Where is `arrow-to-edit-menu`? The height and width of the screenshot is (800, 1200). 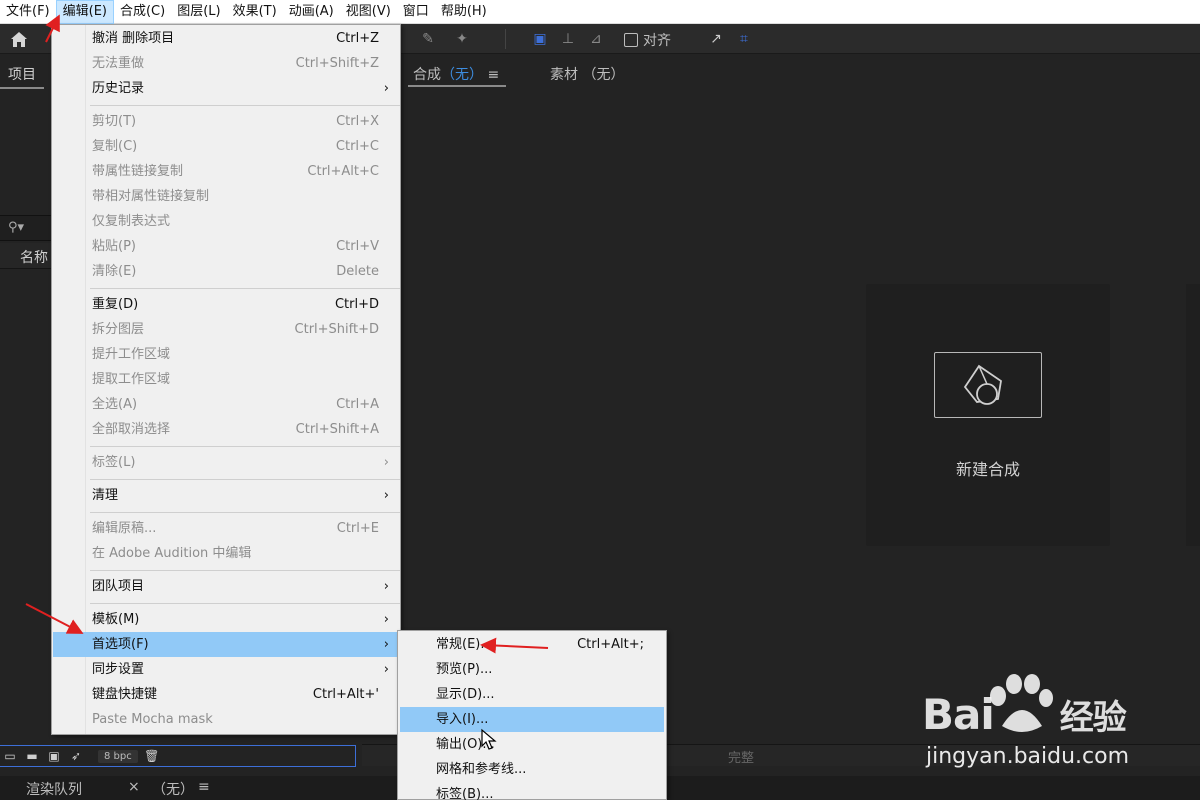 arrow-to-edit-menu is located at coordinates (52, 28).